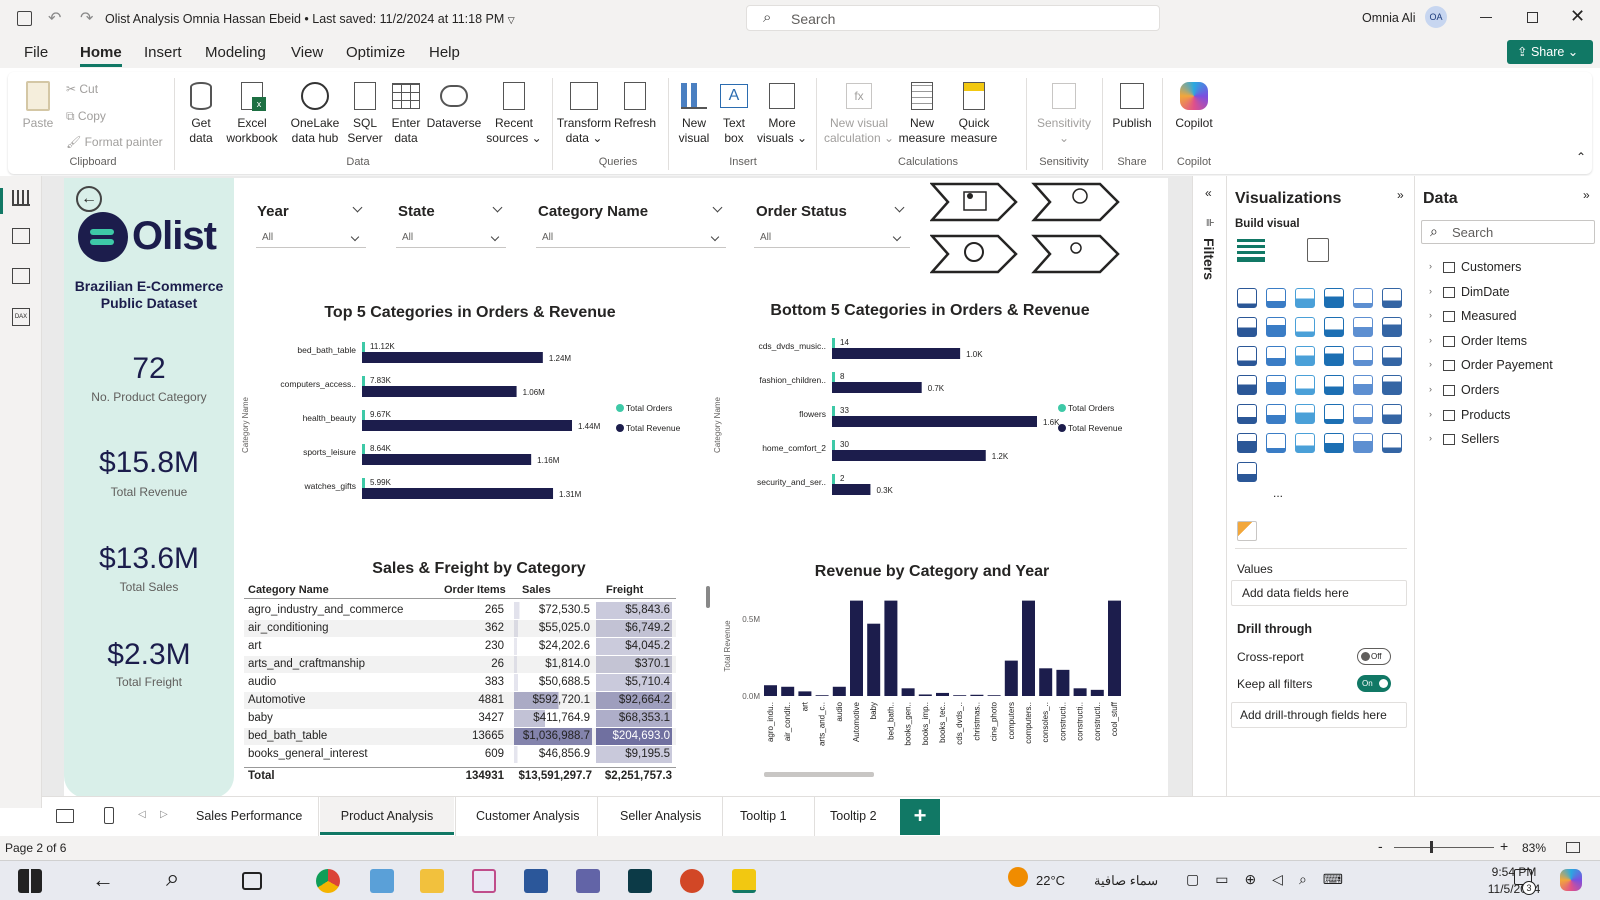 The image size is (1600, 900). Describe the element at coordinates (1095, 428) in the screenshot. I see `bottom5-legend-revenue: Total Revenue` at that location.